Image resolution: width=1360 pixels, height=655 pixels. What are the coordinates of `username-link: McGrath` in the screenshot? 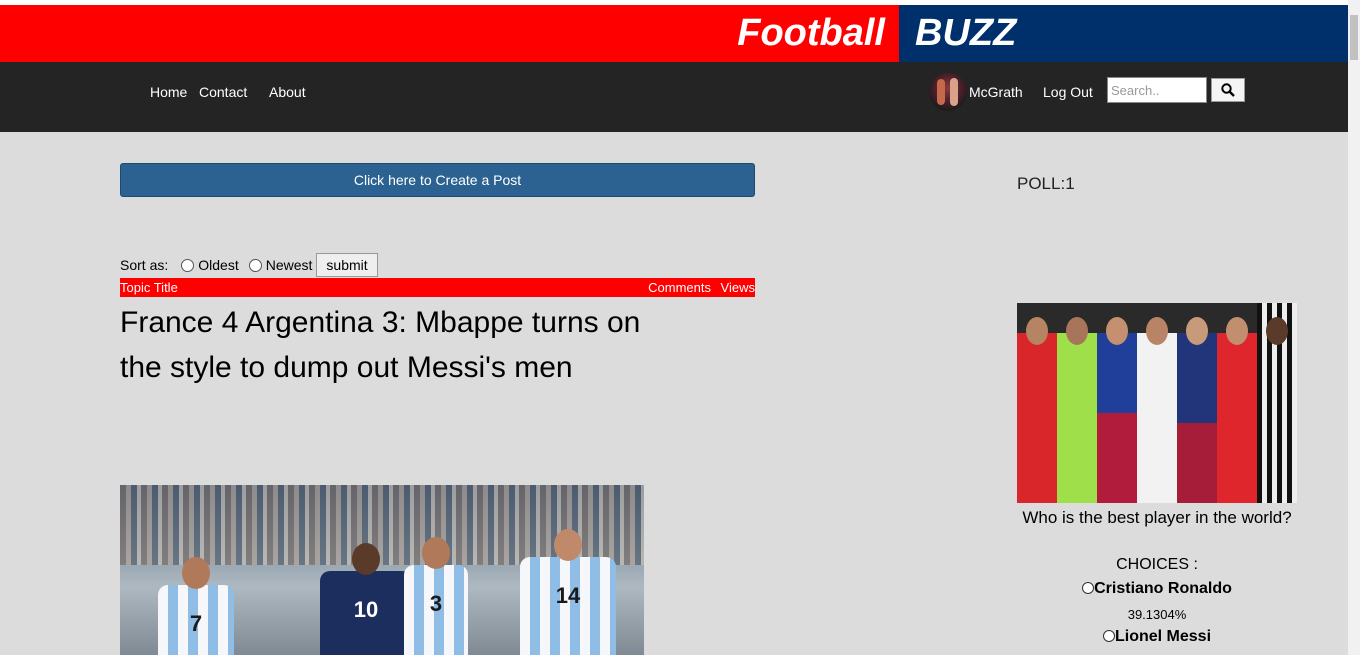 It's located at (996, 92).